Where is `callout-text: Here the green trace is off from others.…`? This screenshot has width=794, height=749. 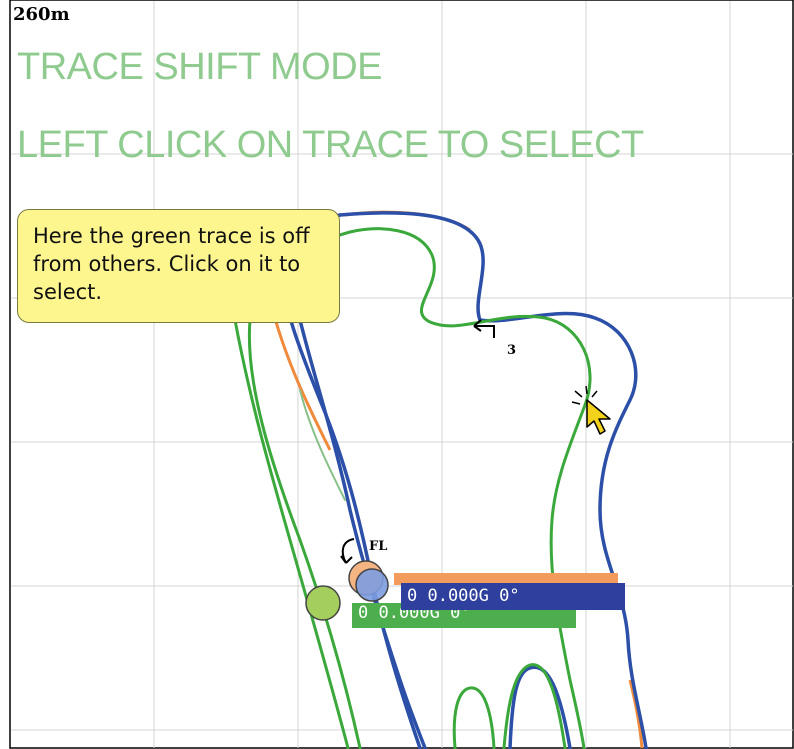
callout-text: Here the green trace is off from others.… is located at coordinates (171, 264).